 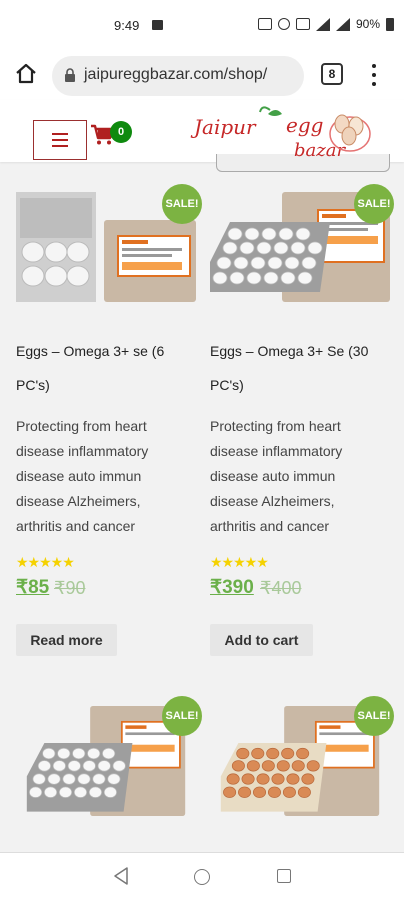 What do you see at coordinates (261, 640) in the screenshot?
I see `add-to-cart-button: Add to cart` at bounding box center [261, 640].